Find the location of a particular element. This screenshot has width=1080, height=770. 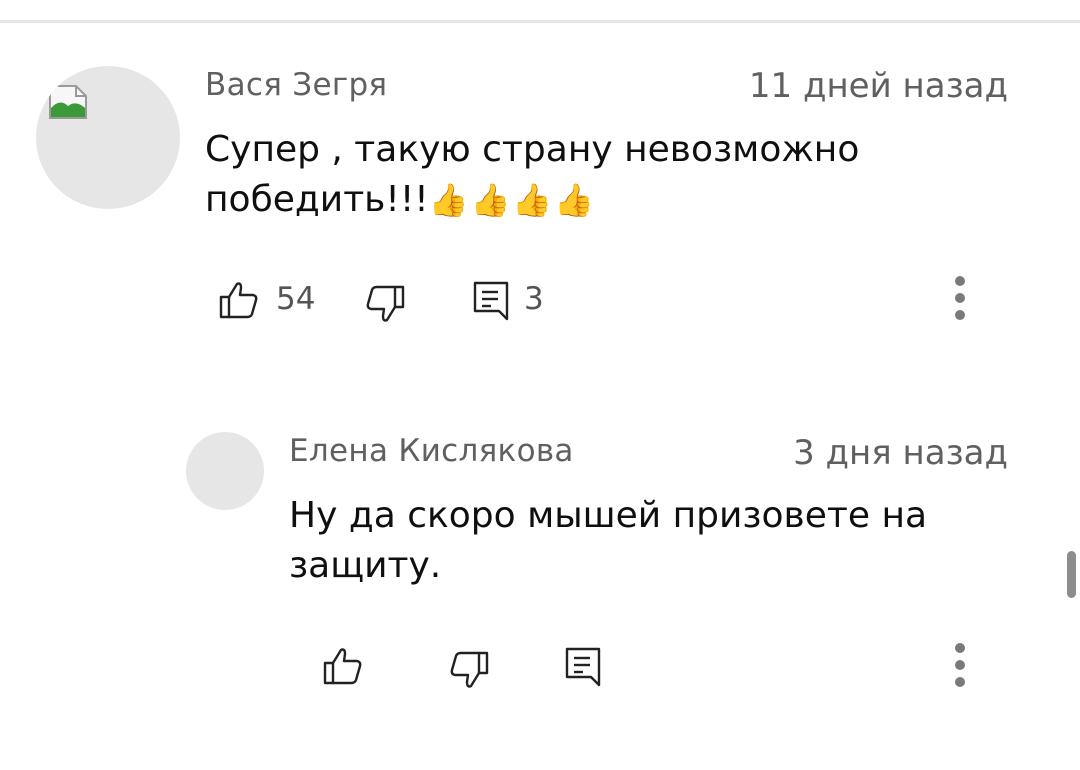

reply-count: 3 is located at coordinates (534, 299).